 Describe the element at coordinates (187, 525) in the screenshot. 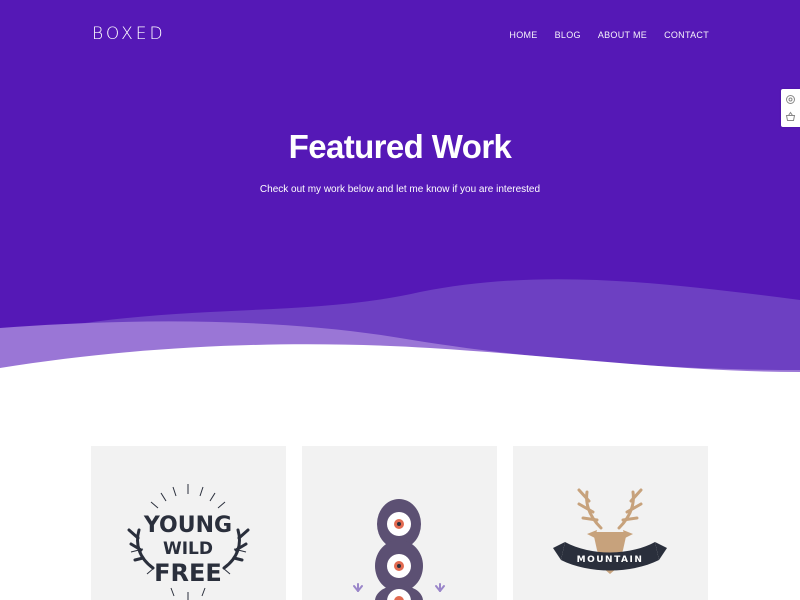

I see `young-text: YOUNG` at that location.